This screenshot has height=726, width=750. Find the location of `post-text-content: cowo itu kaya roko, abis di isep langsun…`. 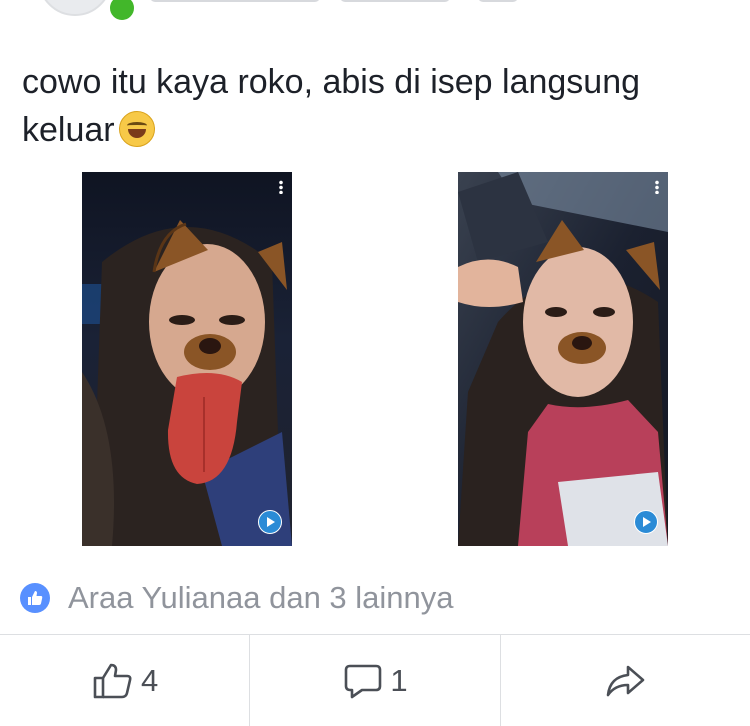

post-text-content: cowo itu kaya roko, abis di isep langsun… is located at coordinates (331, 106).